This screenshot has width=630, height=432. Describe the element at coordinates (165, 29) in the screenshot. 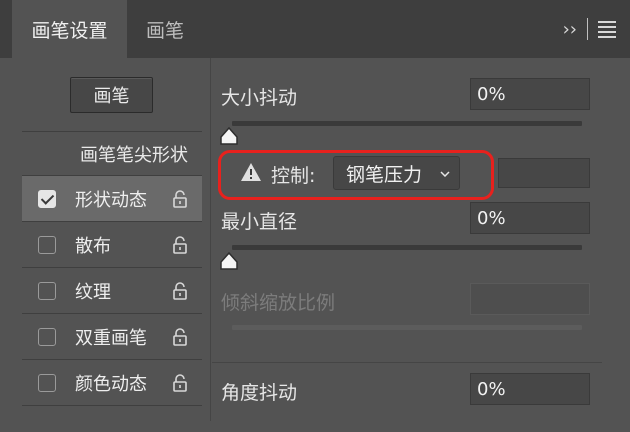

I see `tab-brush: 画笔` at that location.